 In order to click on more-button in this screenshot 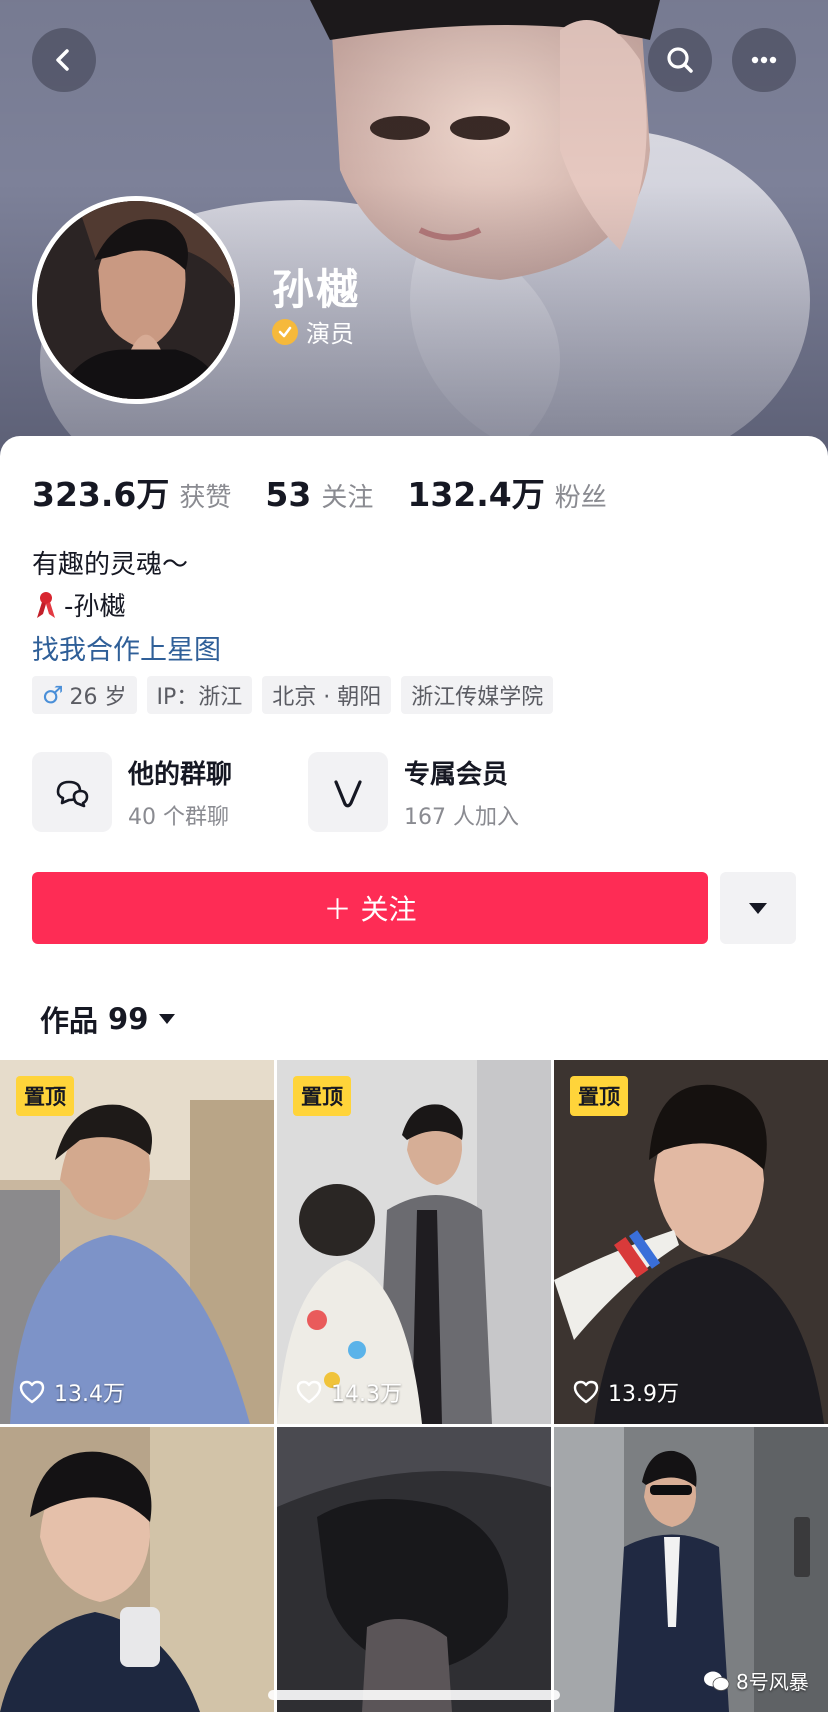, I will do `click(764, 60)`.